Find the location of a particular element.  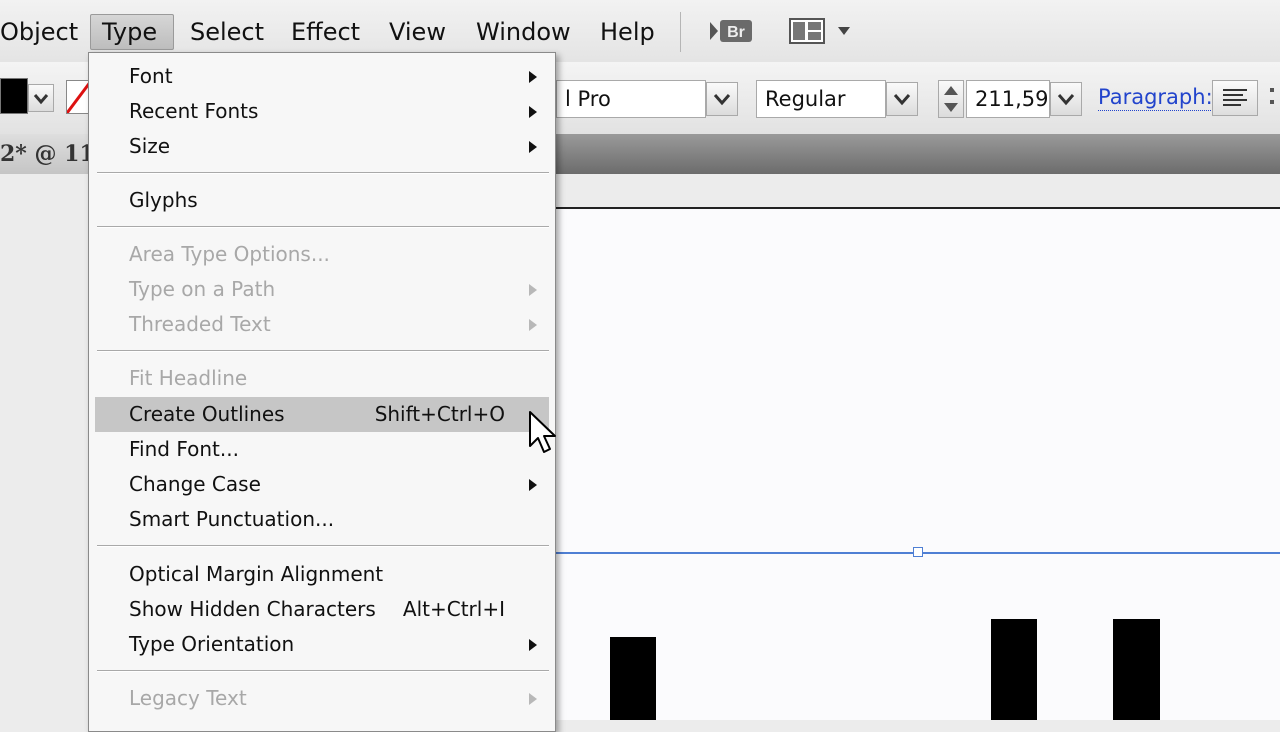

font-style-dropdown is located at coordinates (902, 99).